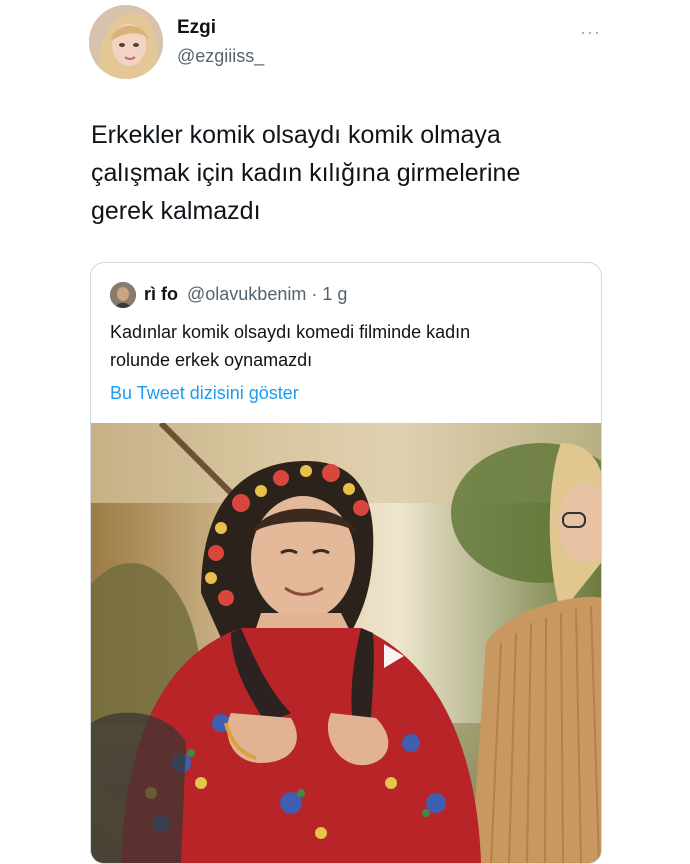  I want to click on tweet-text-line: gerek kalmazdı, so click(176, 211).